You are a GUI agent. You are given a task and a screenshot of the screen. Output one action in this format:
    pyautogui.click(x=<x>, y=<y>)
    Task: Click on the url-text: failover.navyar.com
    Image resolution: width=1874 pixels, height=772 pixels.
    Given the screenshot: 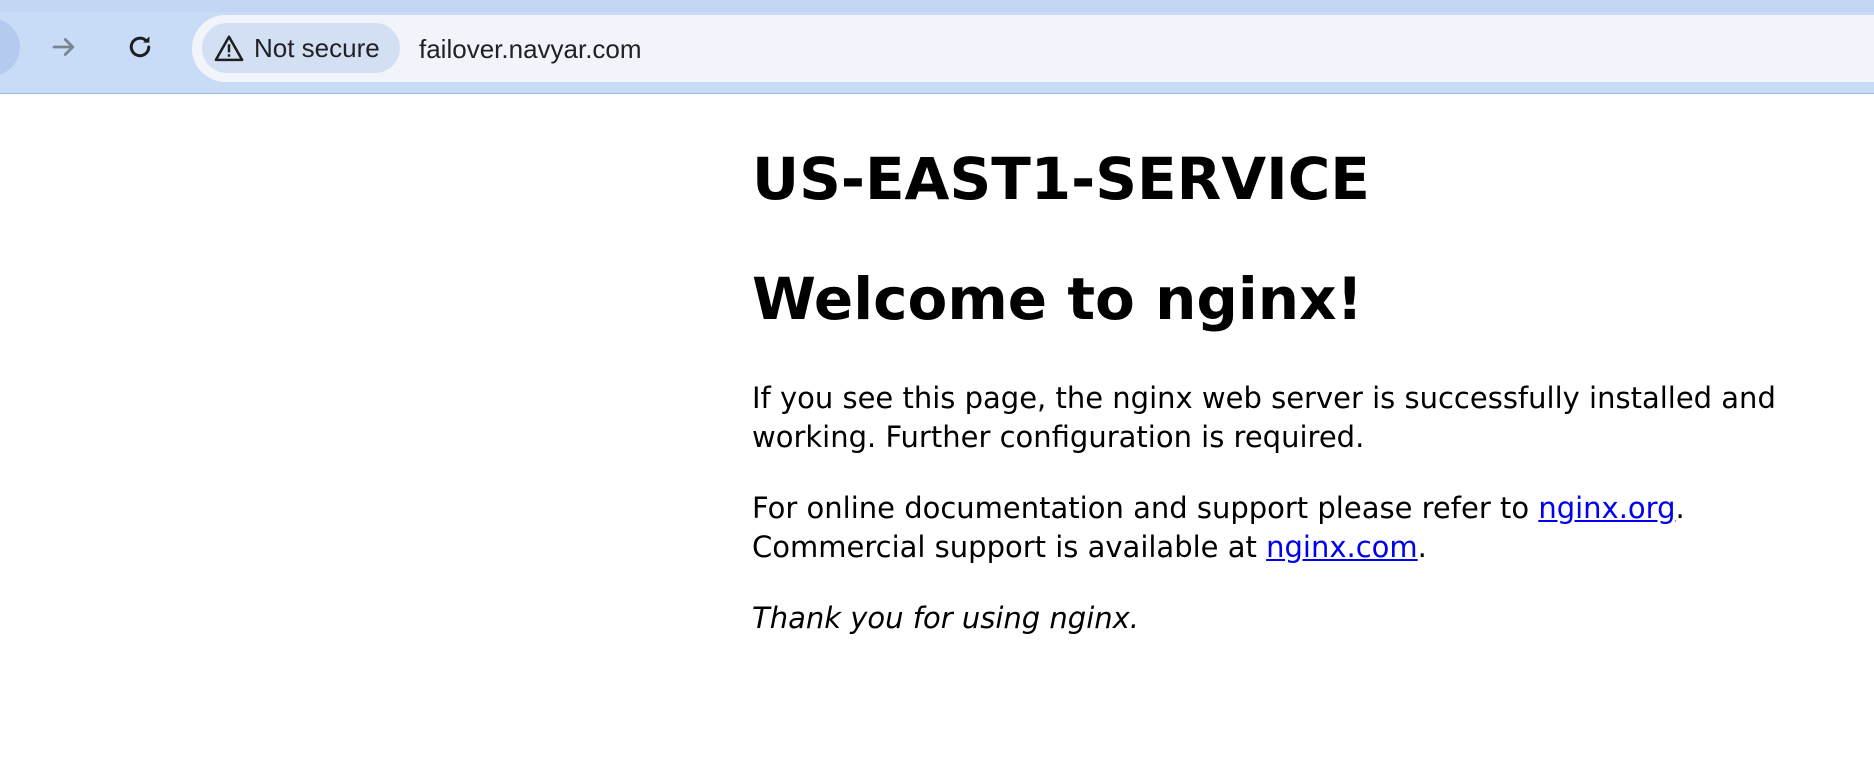 What is the action you would take?
    pyautogui.click(x=530, y=49)
    